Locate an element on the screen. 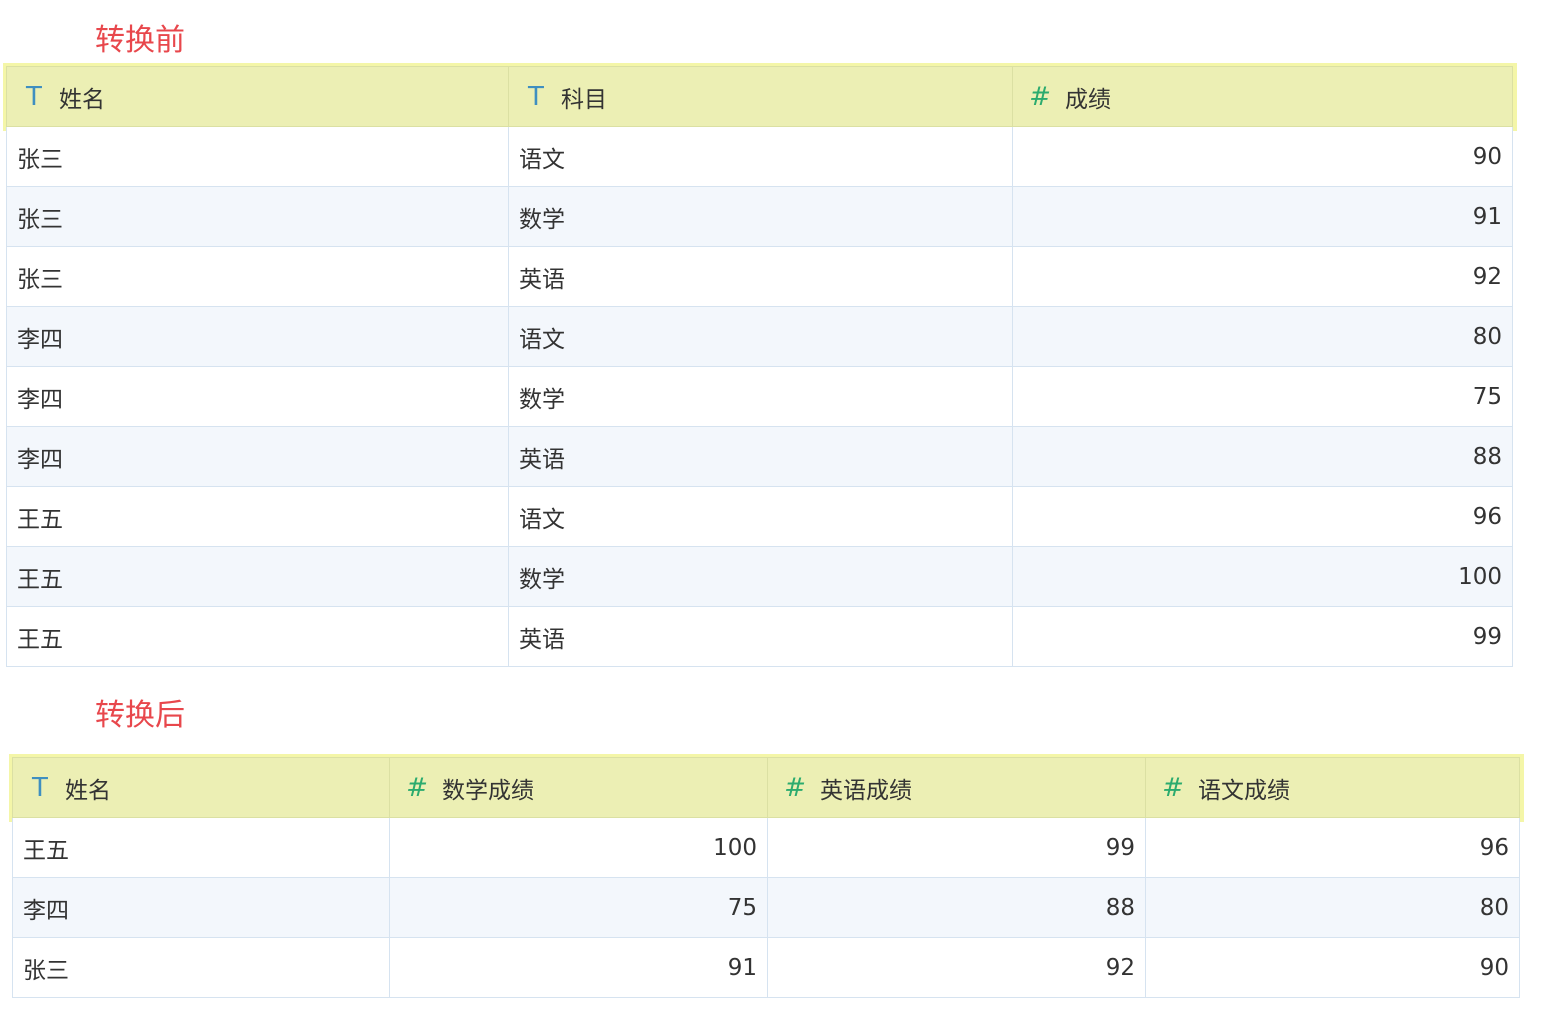 The width and height of the screenshot is (1541, 1024). table-row: 张三 英语 92 is located at coordinates (759, 276).